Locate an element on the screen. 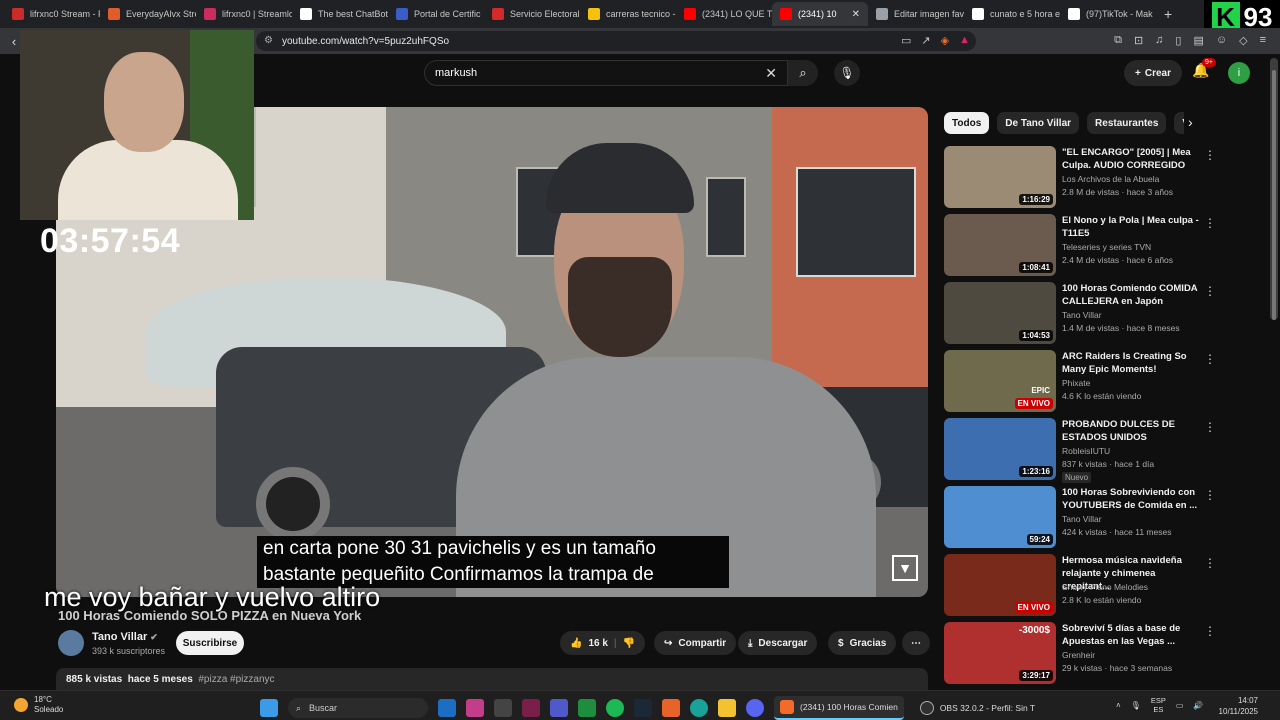  app-icon is located at coordinates (531, 708).